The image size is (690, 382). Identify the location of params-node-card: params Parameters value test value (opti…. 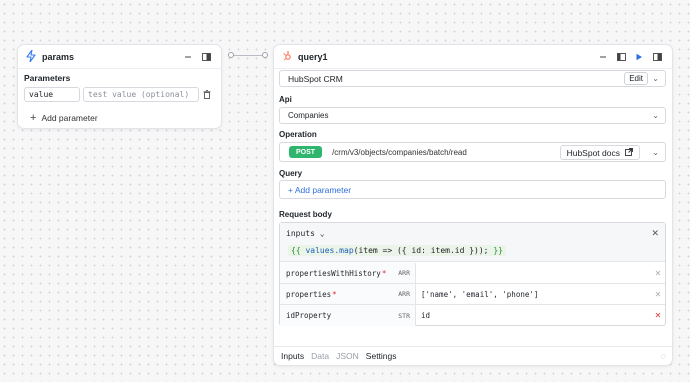
(119, 86).